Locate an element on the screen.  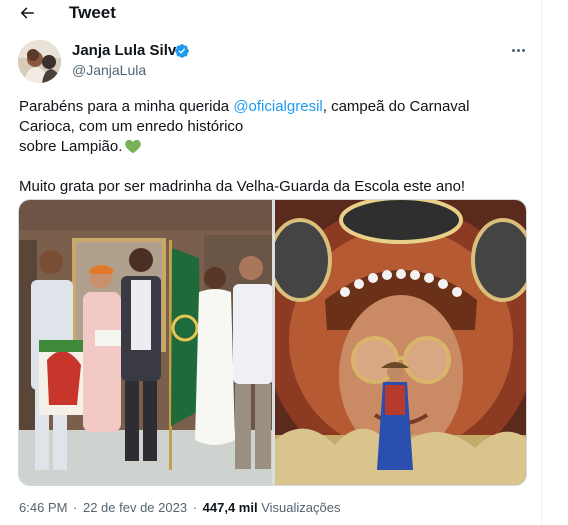
more-options-button is located at coordinates (518, 50).